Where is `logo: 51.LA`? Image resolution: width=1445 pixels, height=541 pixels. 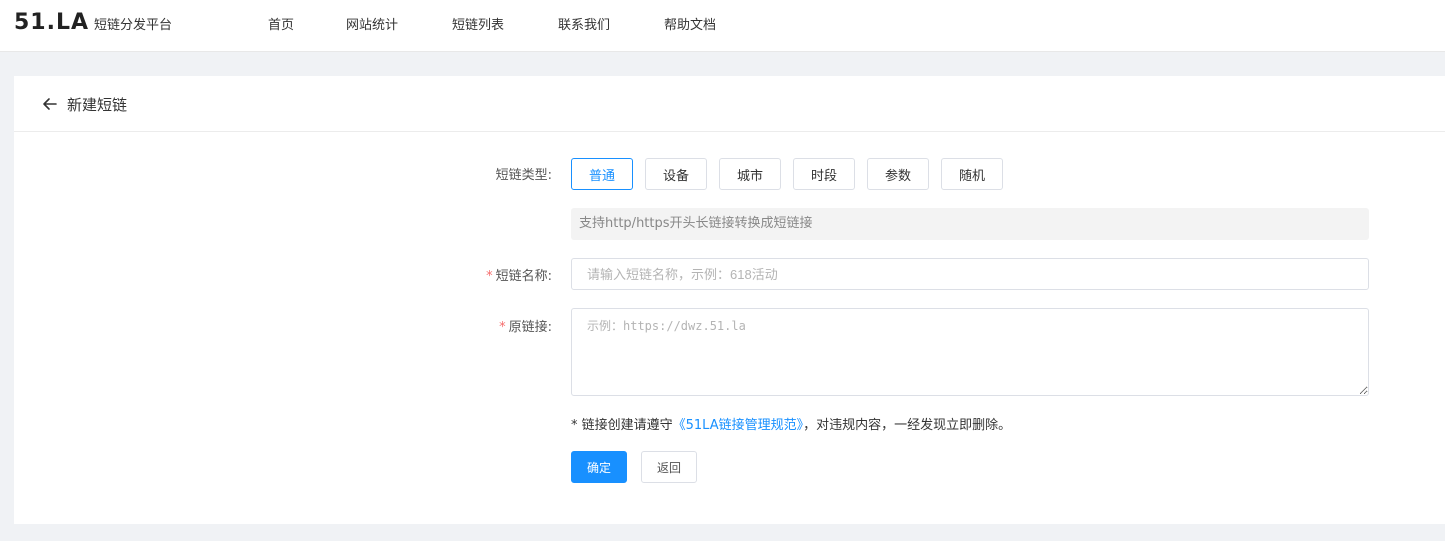
logo: 51.LA is located at coordinates (51, 22).